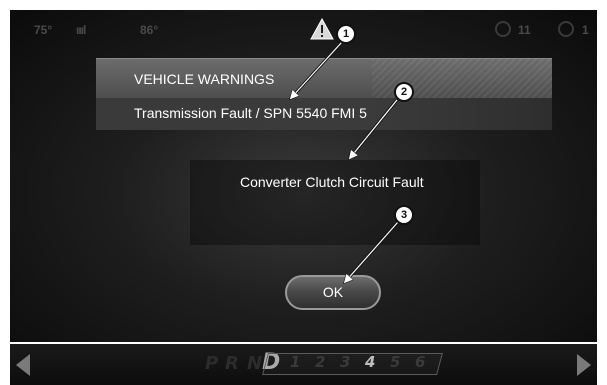 Image resolution: width=607 pixels, height=385 pixels. Describe the element at coordinates (346, 34) in the screenshot. I see `callout-1: 1` at that location.